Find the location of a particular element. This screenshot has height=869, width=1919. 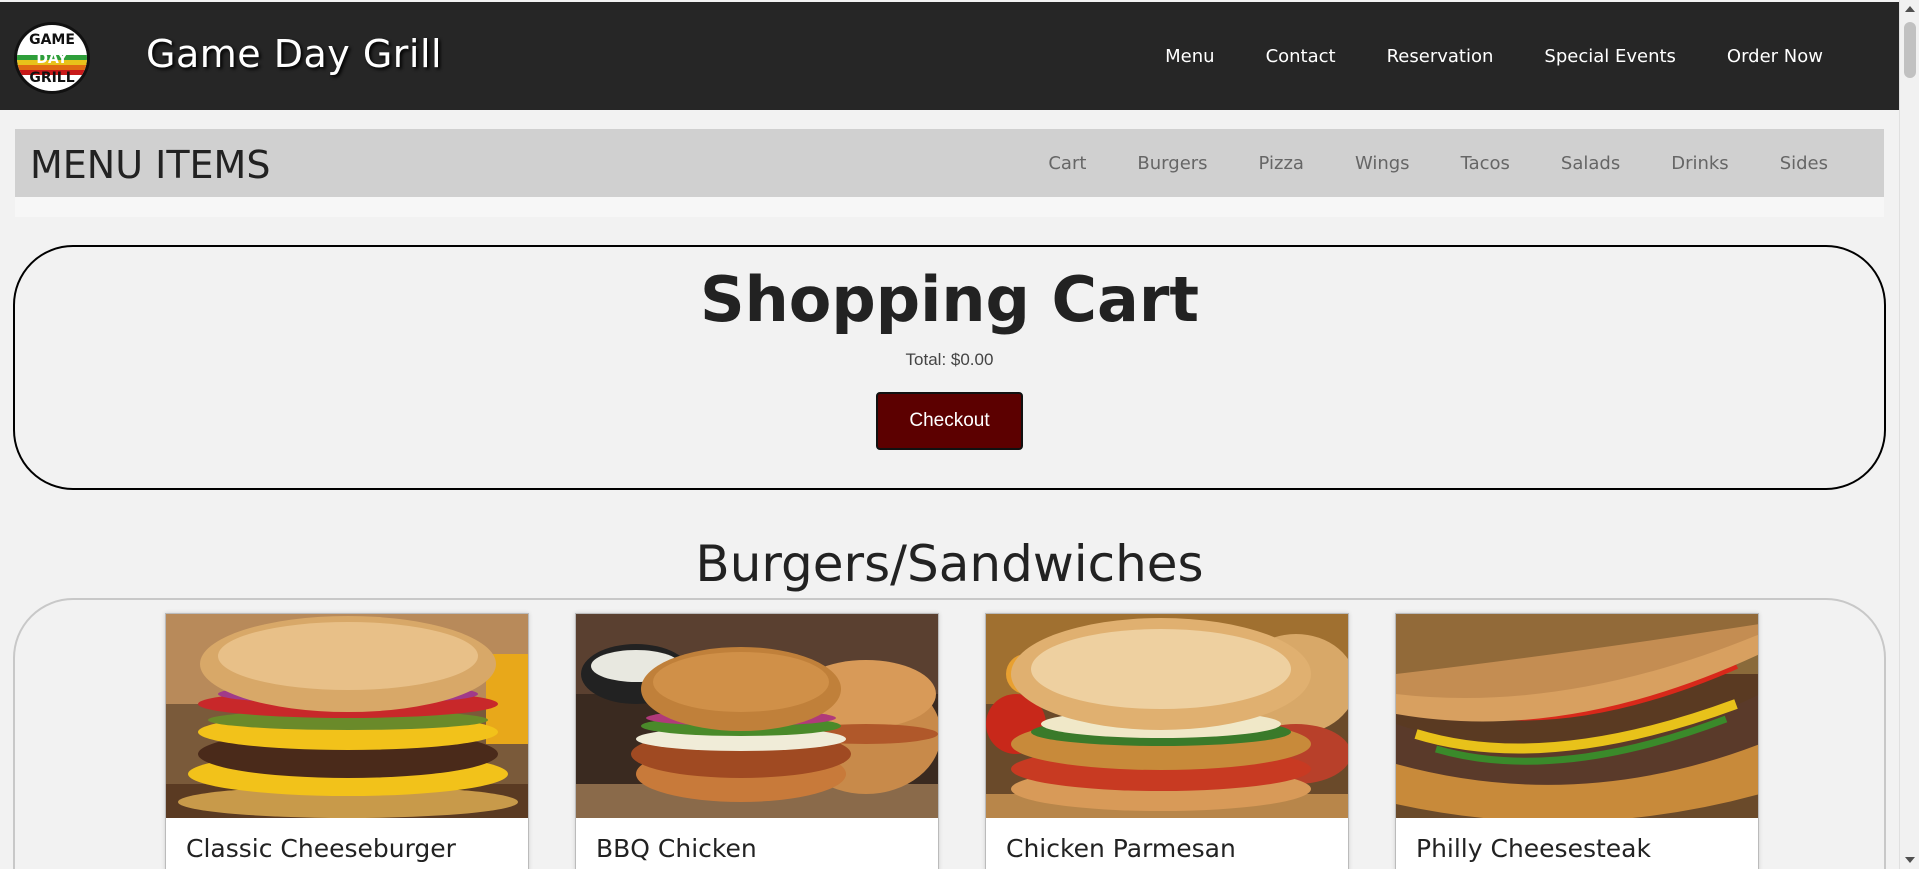

logo-text-game: GAME is located at coordinates (52, 40).